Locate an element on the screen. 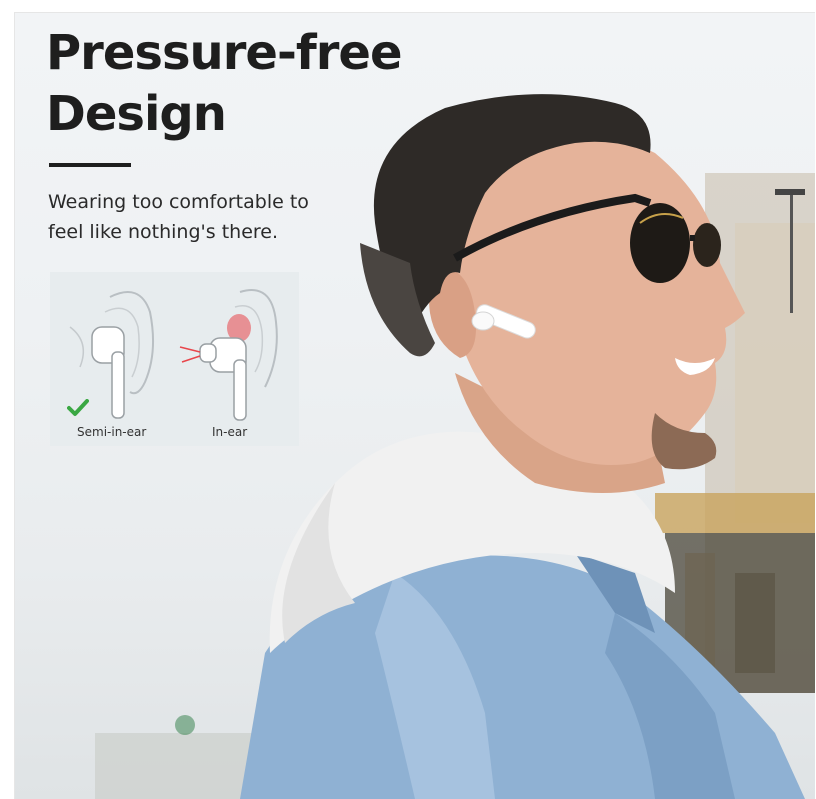  headline-line1: Pressure-free is located at coordinates (224, 53).